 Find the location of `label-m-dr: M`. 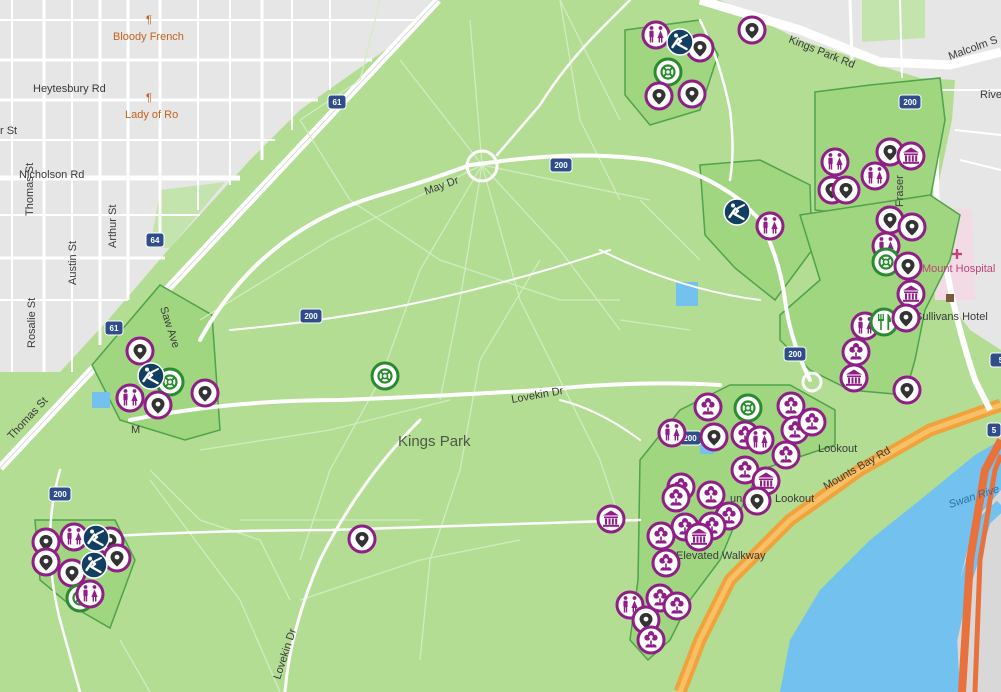

label-m-dr: M is located at coordinates (135, 430).